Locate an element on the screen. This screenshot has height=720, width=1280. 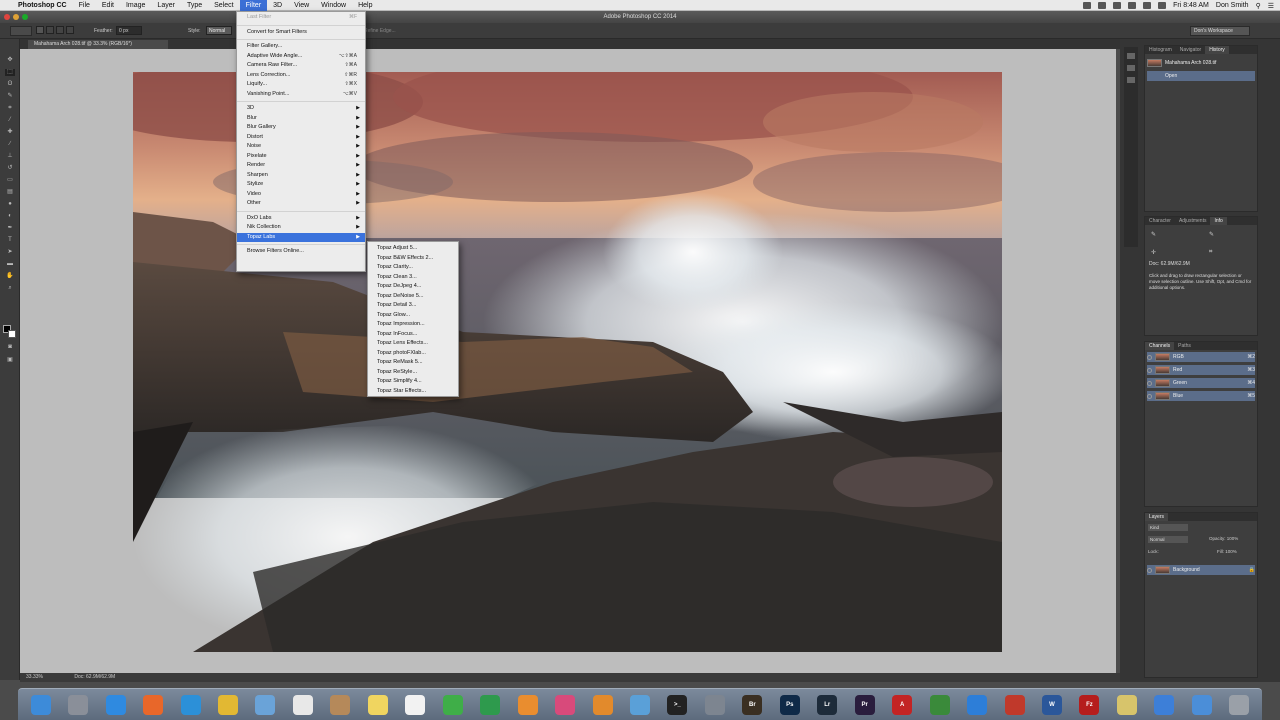
filter-menu-item-distort: Distort ▶ is located at coordinates (301, 138).